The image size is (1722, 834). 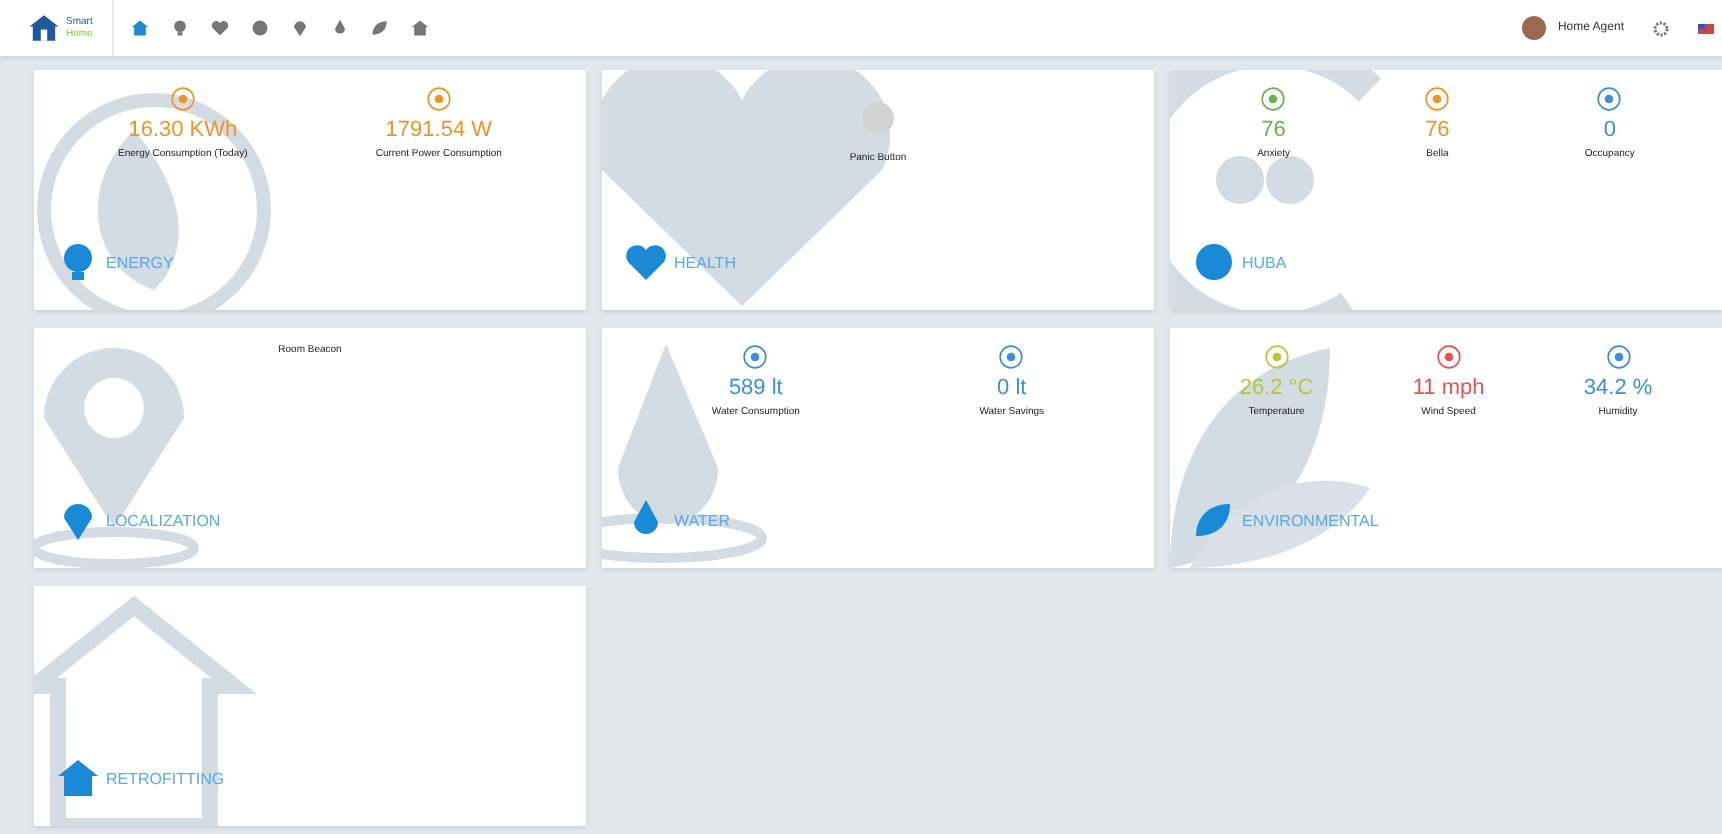 I want to click on settings-icon, so click(x=1661, y=28).